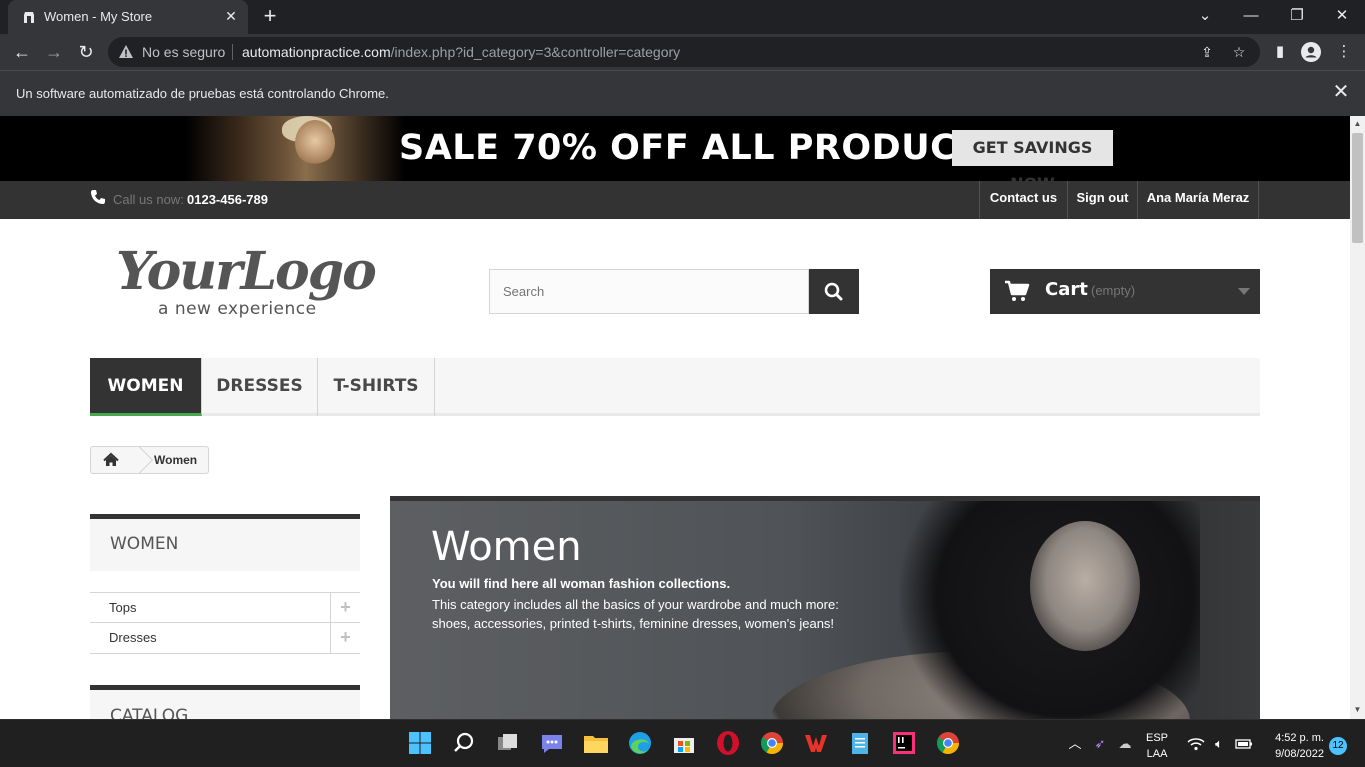  Describe the element at coordinates (1239, 52) in the screenshot. I see `bookmark-star-icon: ☆` at that location.